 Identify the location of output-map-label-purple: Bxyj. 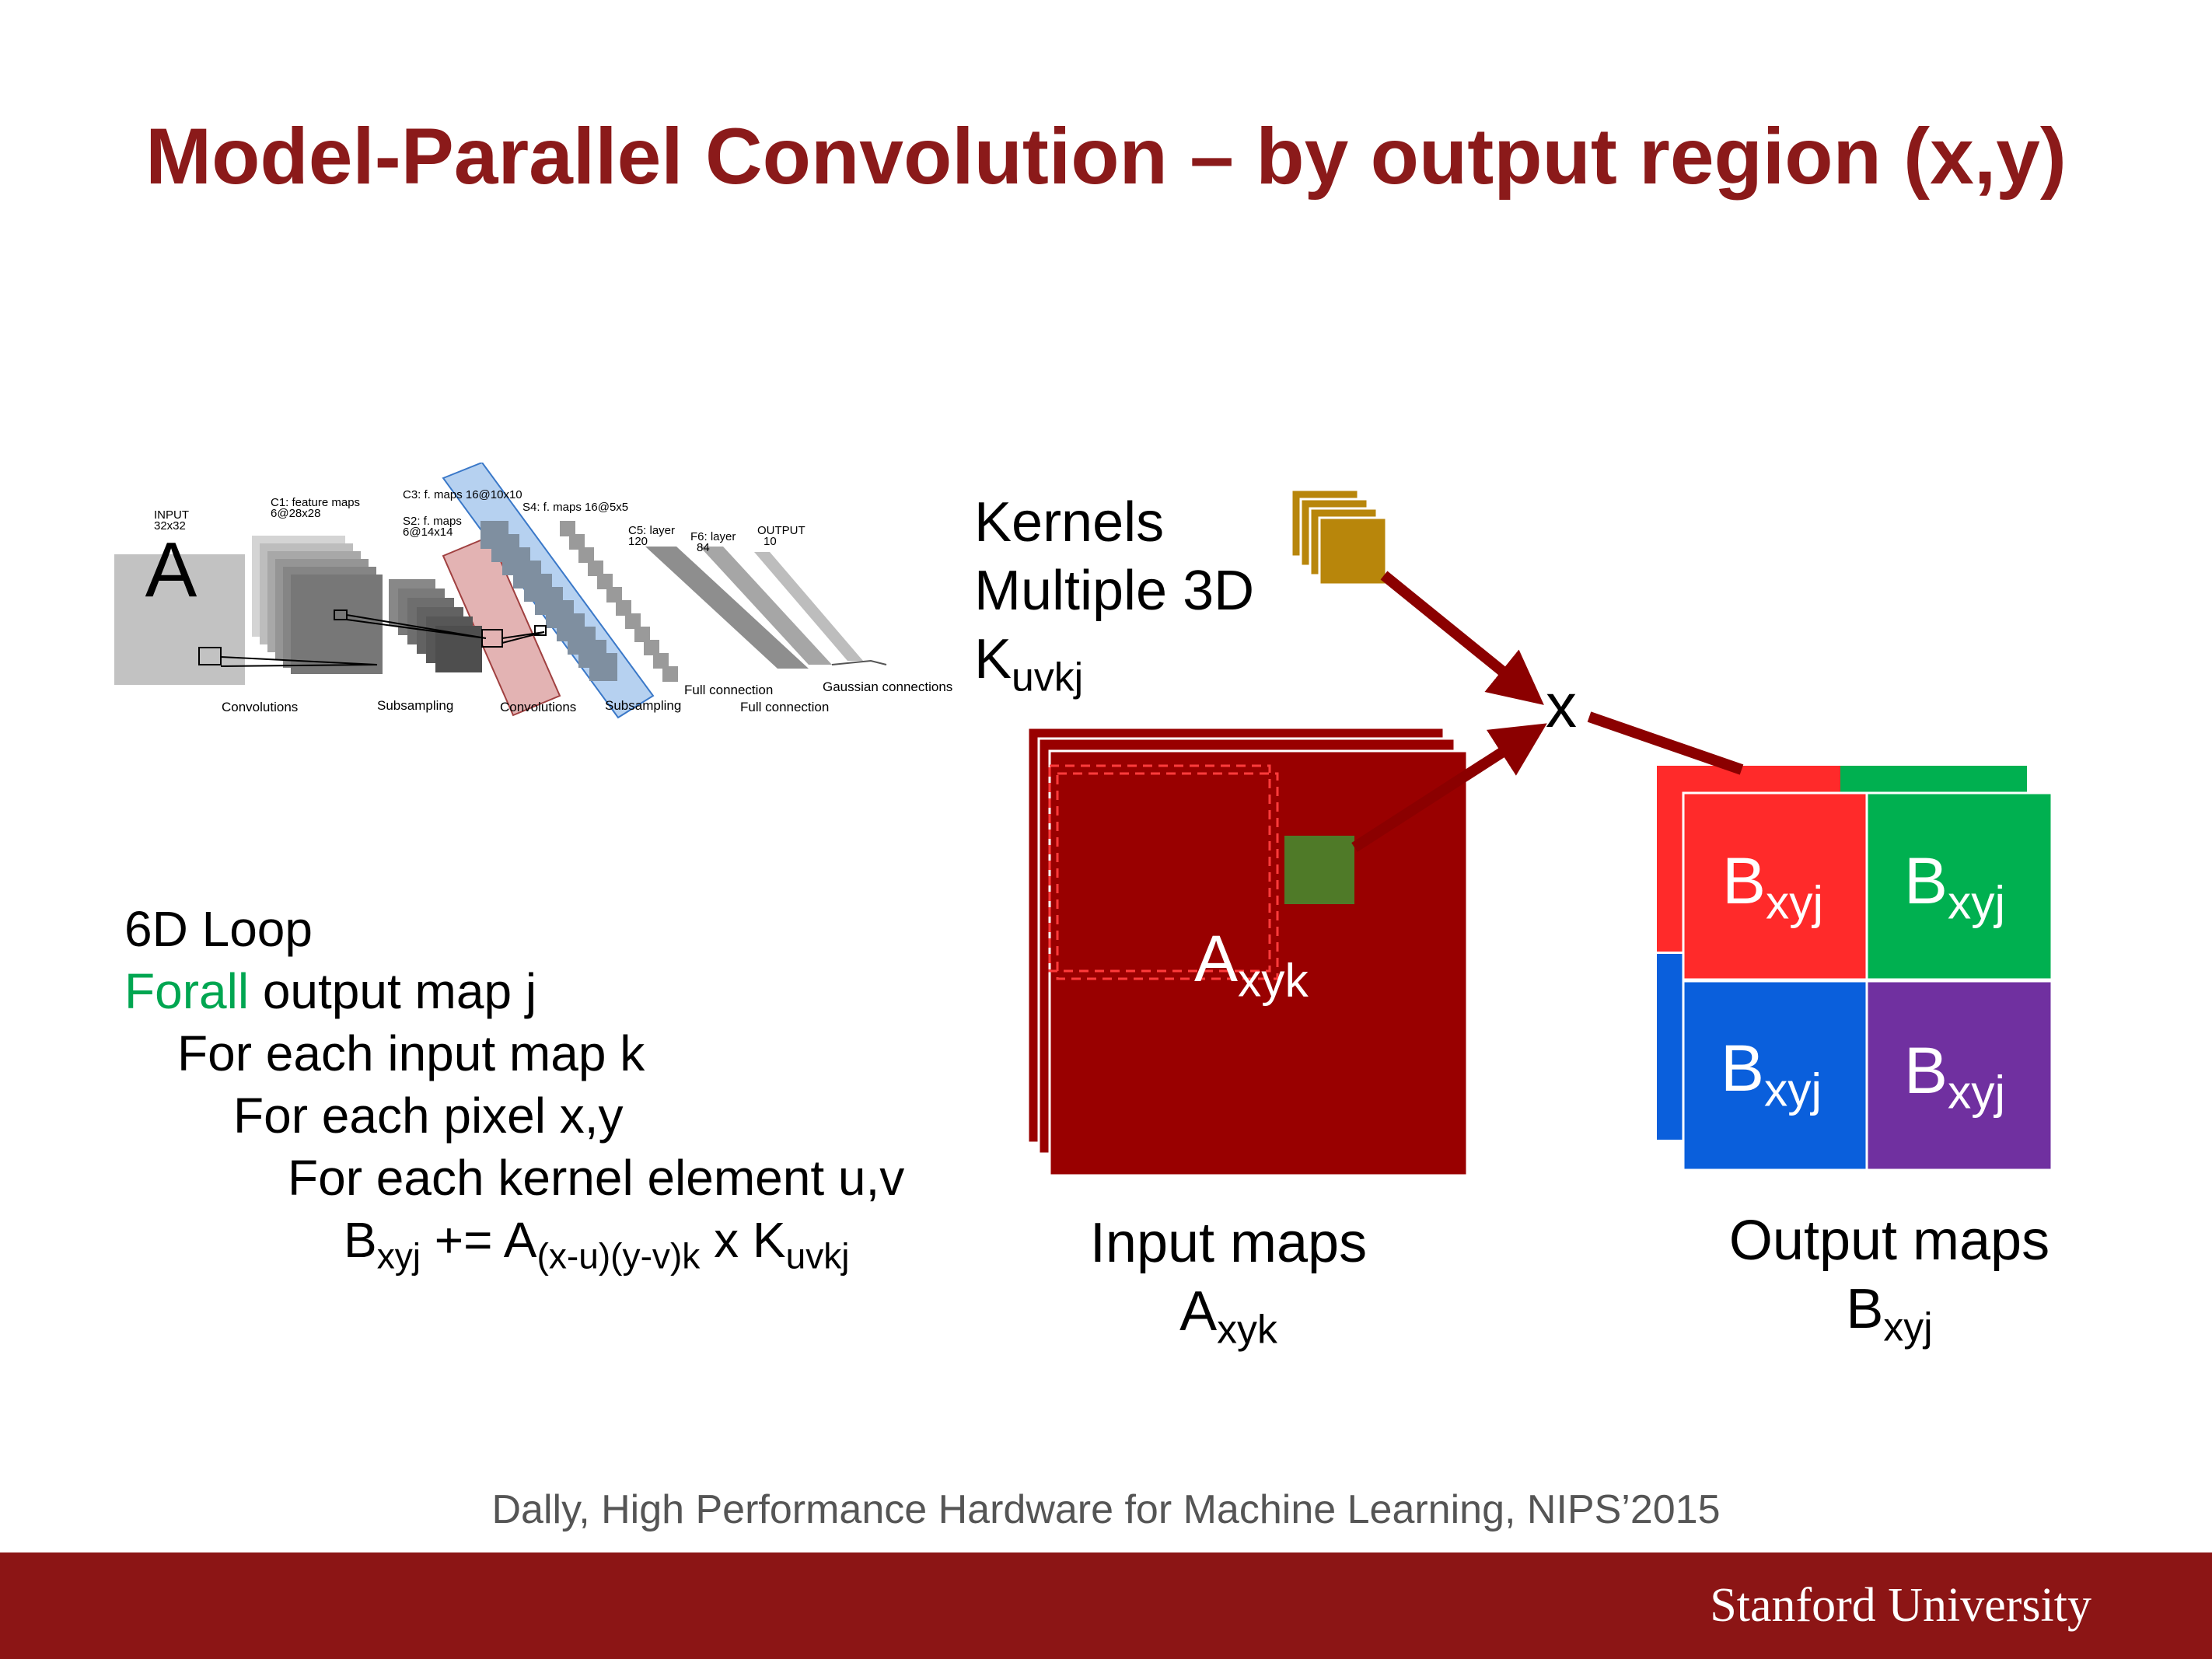
(1954, 1076).